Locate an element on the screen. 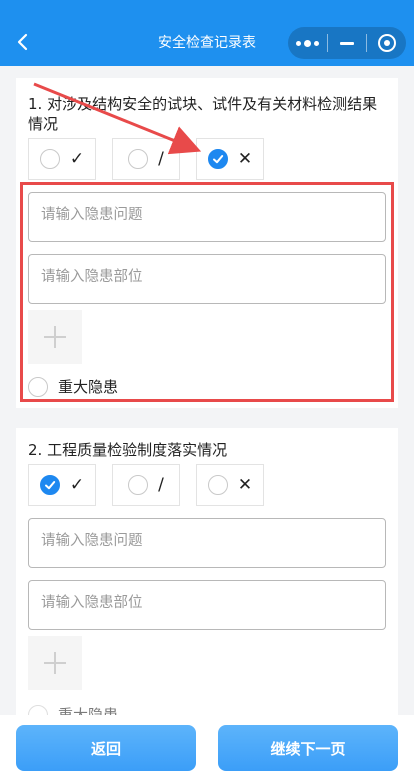 Image resolution: width=414 pixels, height=780 pixels. more-button is located at coordinates (307, 43).